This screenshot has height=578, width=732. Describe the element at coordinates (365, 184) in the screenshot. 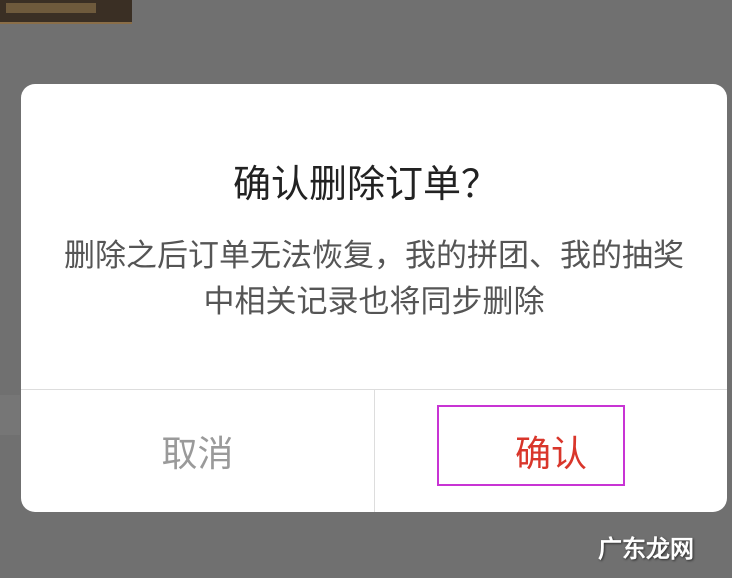

I see `dialog-title: 确认删除订单？` at that location.